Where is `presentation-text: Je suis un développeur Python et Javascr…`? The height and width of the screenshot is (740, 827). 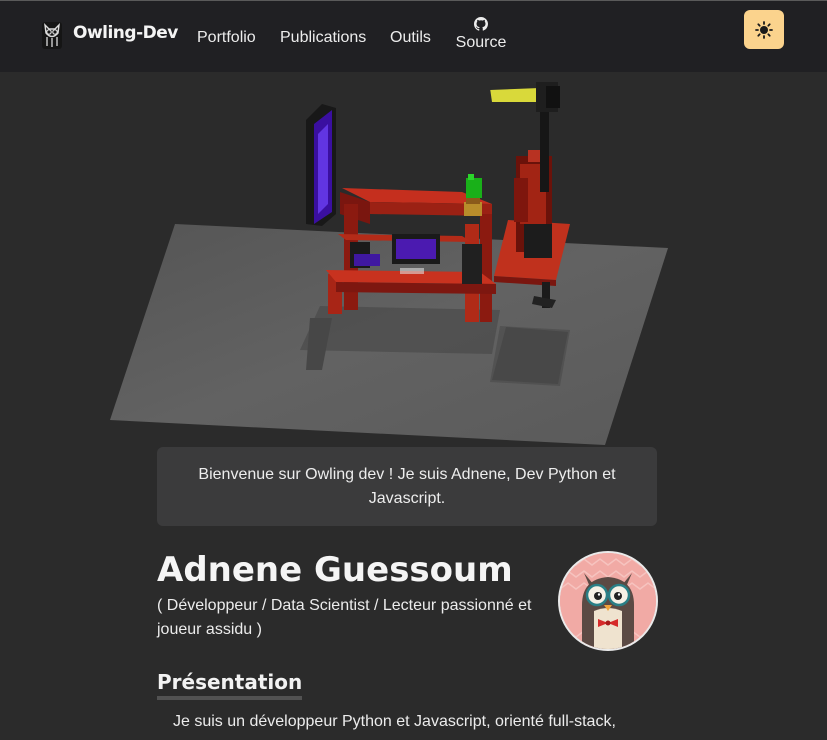
presentation-text: Je suis un développeur Python et Javascr… is located at coordinates (394, 721).